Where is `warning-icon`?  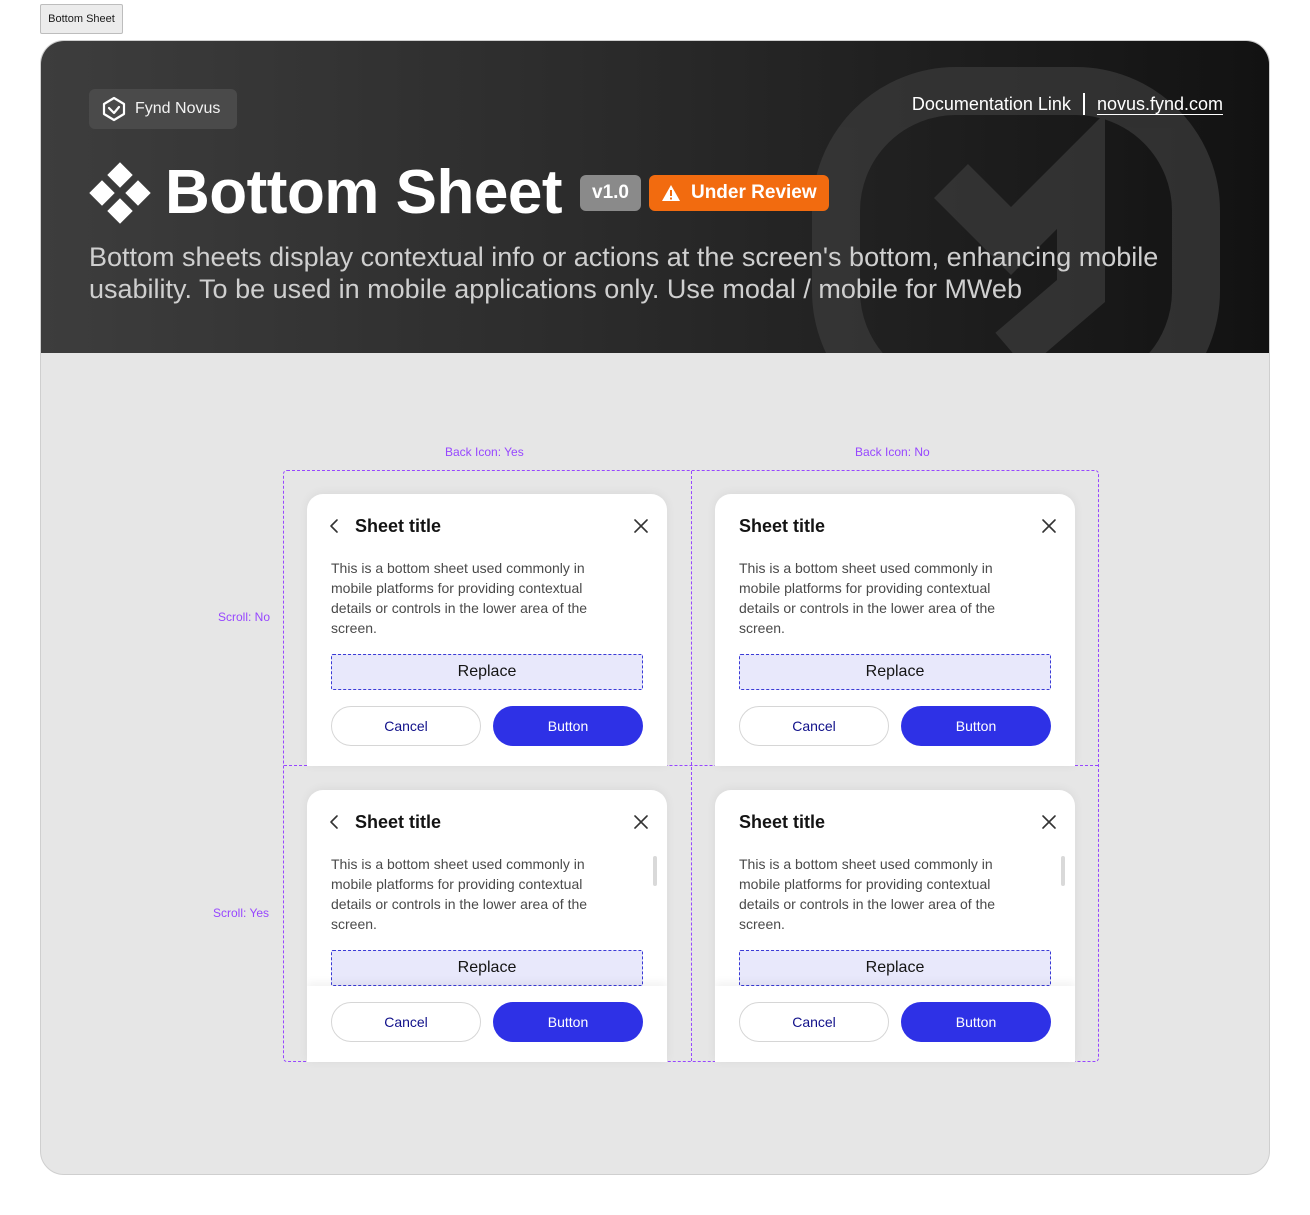 warning-icon is located at coordinates (670, 193).